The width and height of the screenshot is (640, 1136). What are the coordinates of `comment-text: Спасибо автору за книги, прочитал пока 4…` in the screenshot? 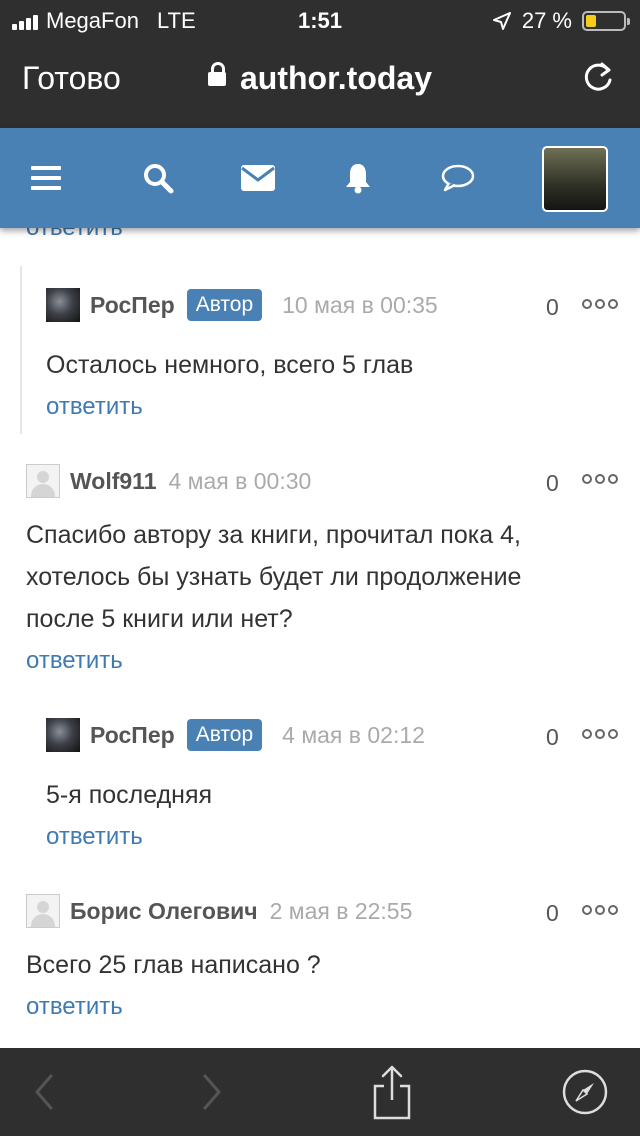 It's located at (273, 577).